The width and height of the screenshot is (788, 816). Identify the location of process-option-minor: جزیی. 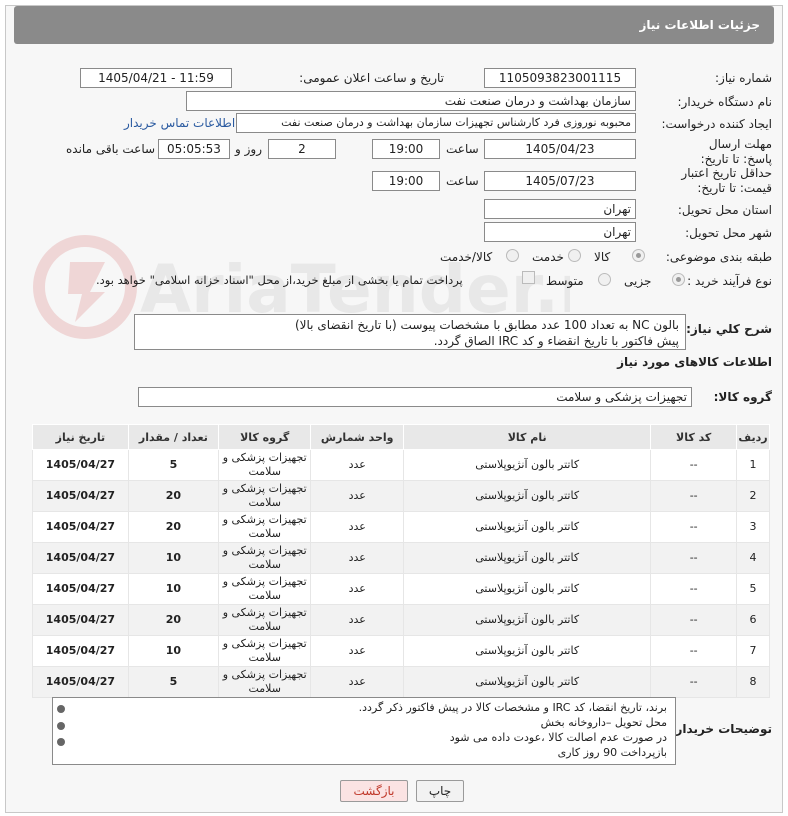
(638, 281).